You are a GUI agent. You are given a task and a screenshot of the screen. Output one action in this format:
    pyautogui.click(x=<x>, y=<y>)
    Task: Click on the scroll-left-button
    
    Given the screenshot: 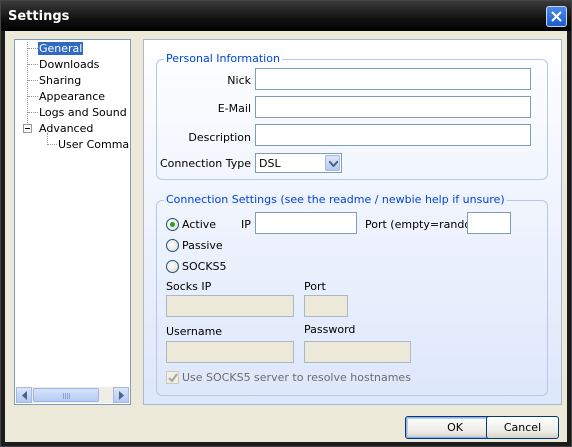 What is the action you would take?
    pyautogui.click(x=24, y=395)
    